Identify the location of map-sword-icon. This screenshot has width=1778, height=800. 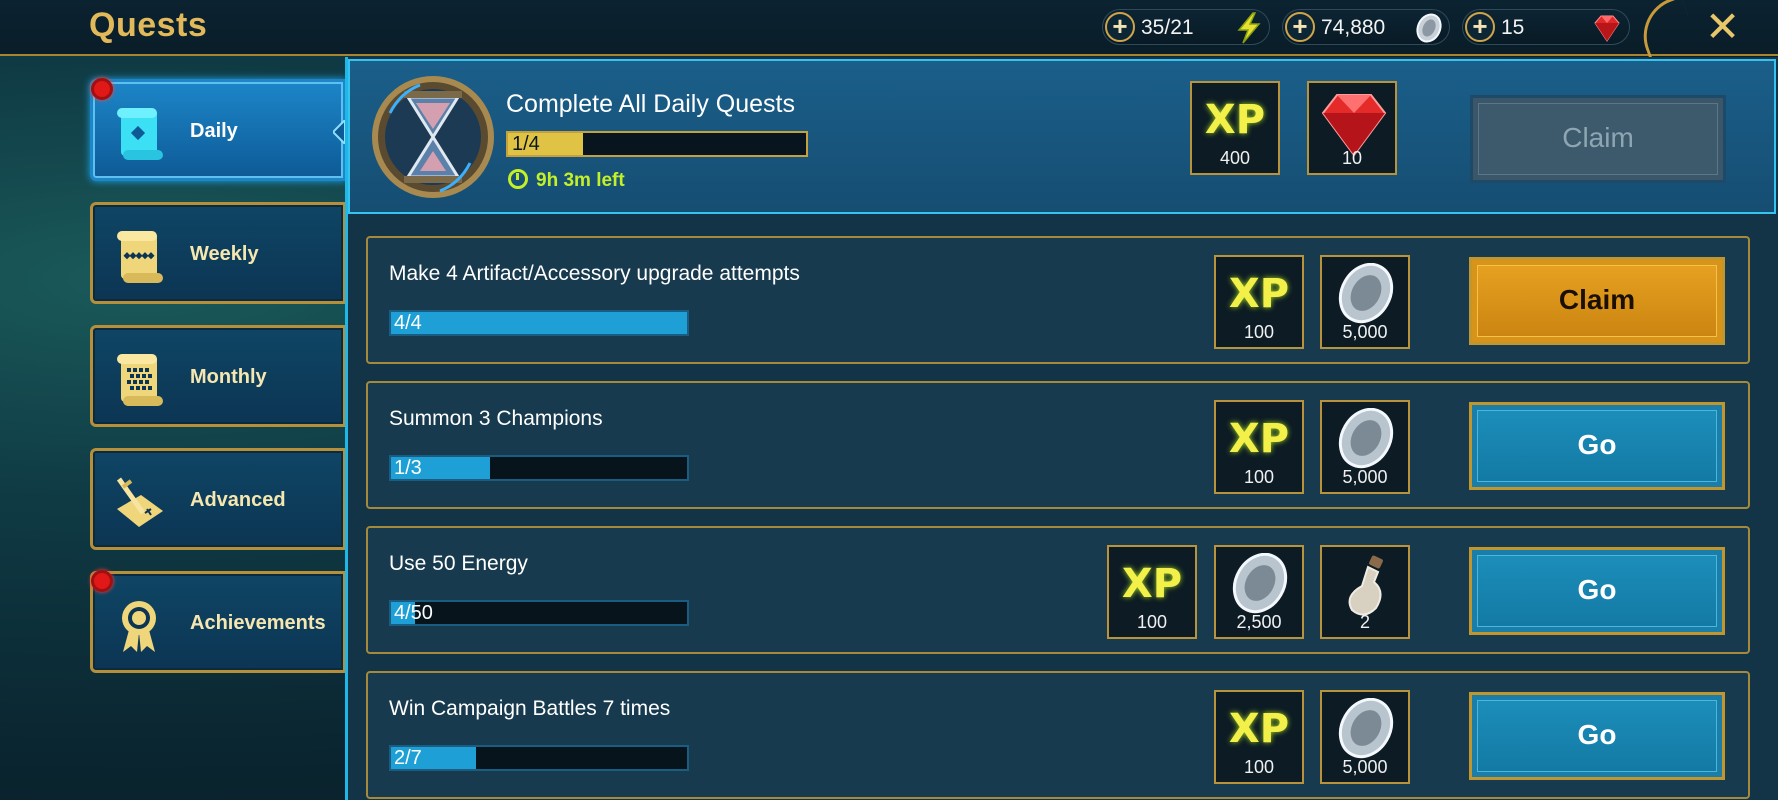
(139, 502).